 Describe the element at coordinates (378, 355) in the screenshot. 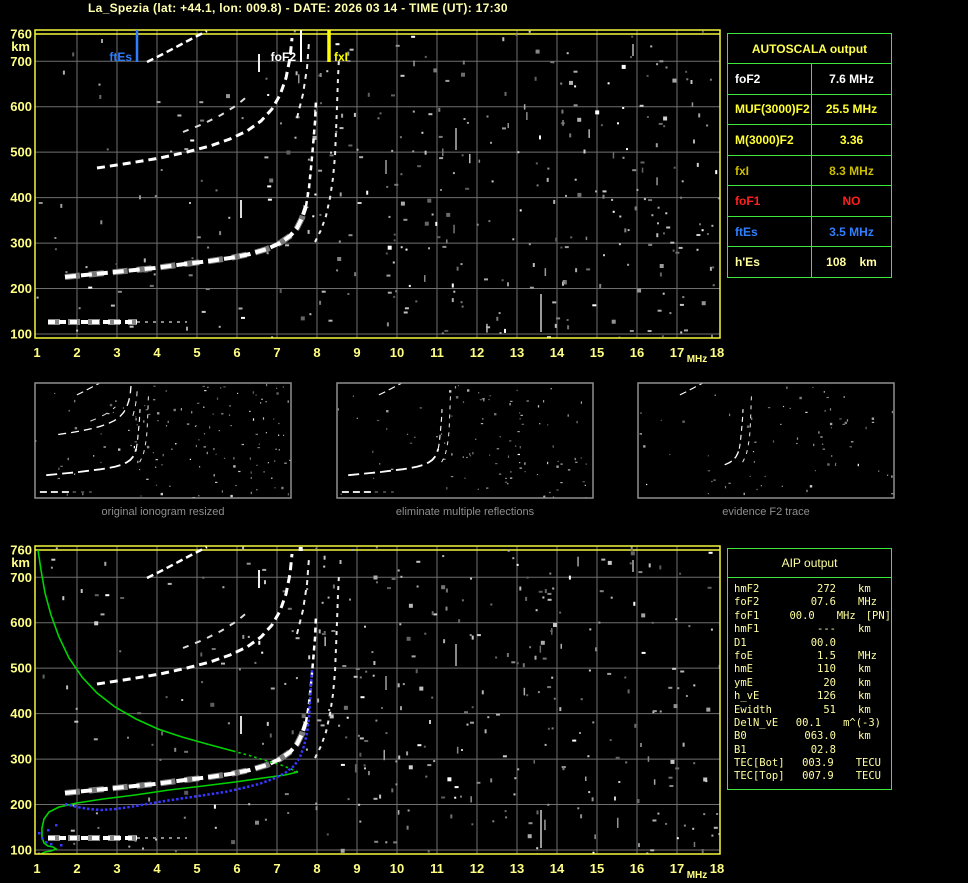

I see `x-axis-labels: 1 2 3 4 5 6 7 8 9 10 11 12 13 14 15 16 17 18MHz` at that location.